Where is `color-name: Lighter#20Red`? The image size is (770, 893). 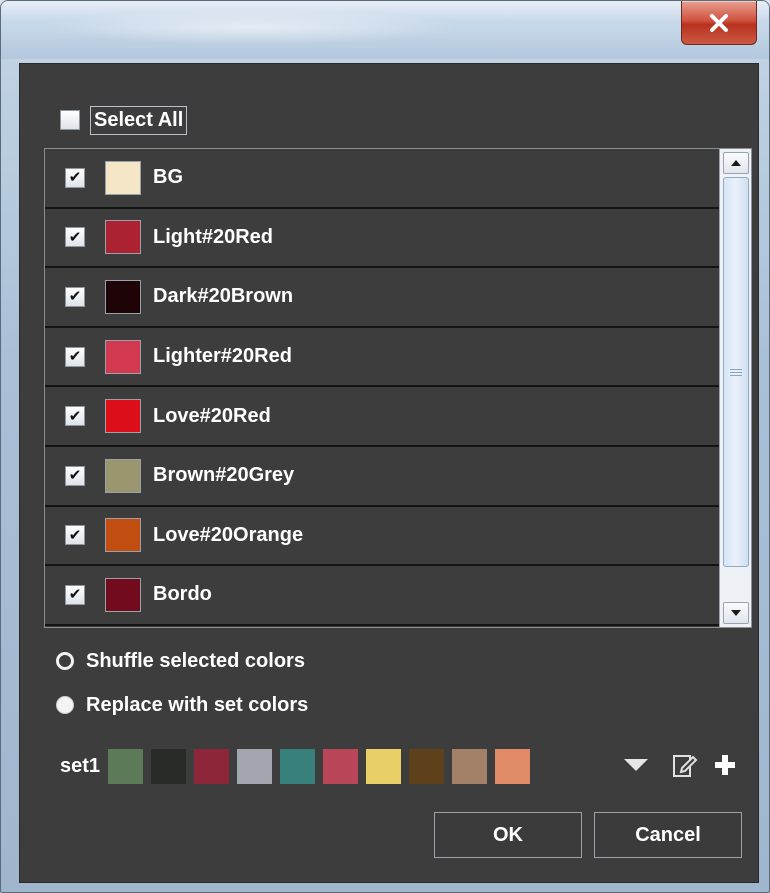
color-name: Lighter#20Red is located at coordinates (222, 356).